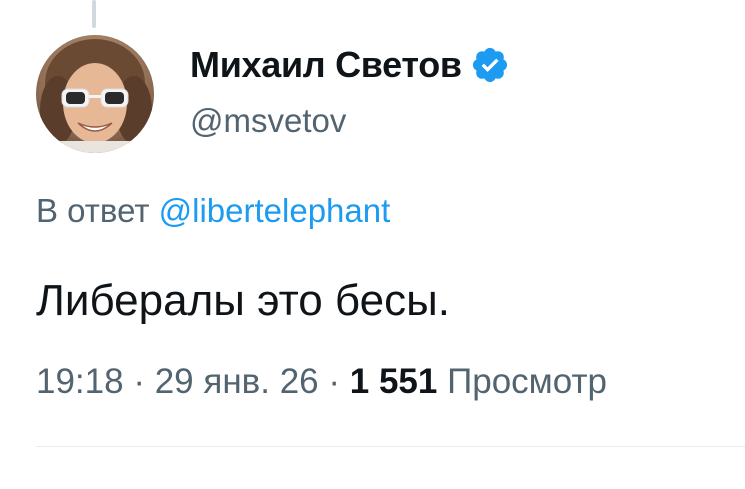 The image size is (745, 489). I want to click on author-display-name: Михаил Светов, so click(350, 65).